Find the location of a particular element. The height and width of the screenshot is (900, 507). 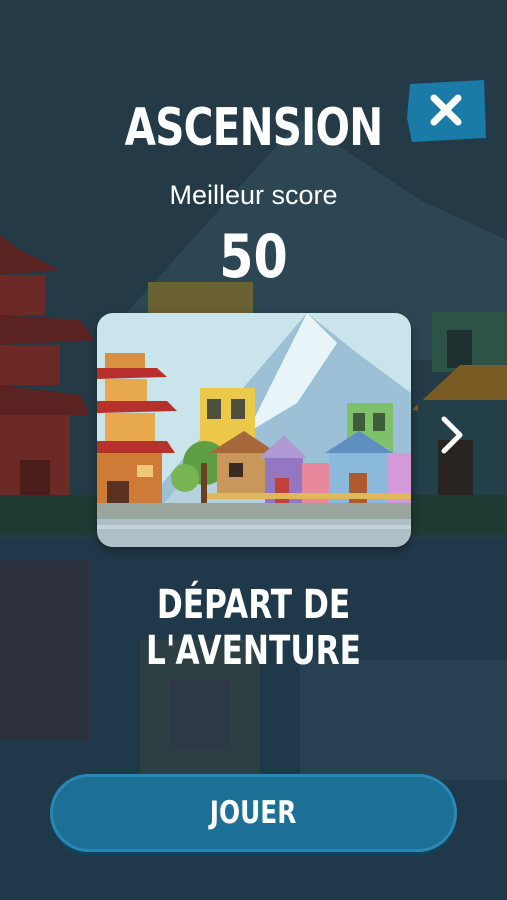

best-score-value: 50 is located at coordinates (253, 257).